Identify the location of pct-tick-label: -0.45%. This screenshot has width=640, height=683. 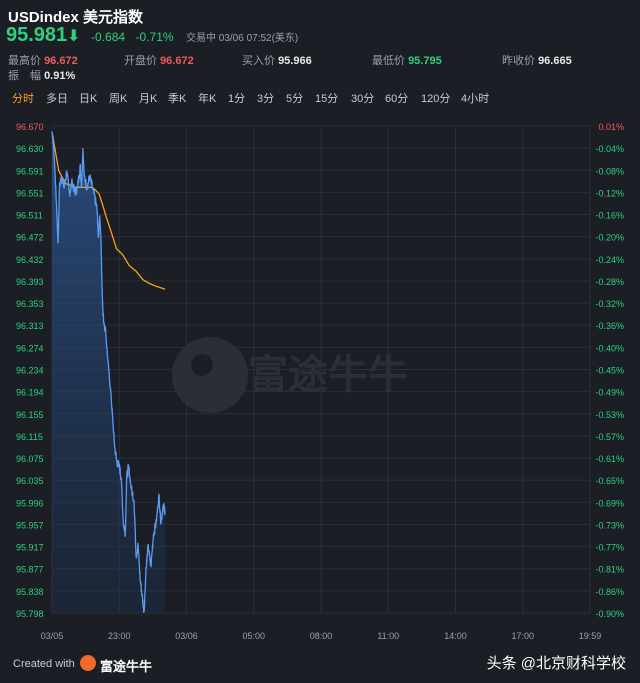
(609, 371).